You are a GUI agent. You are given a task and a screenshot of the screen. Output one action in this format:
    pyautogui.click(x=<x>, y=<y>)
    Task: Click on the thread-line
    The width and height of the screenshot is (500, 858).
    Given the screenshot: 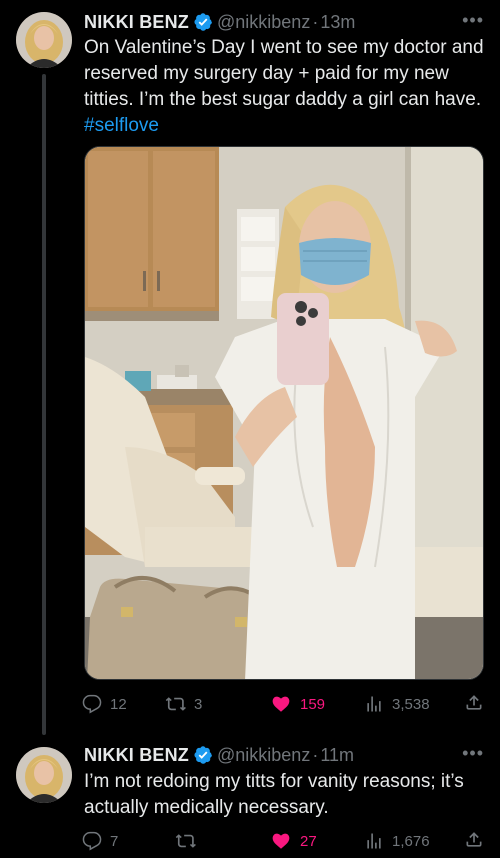 What is the action you would take?
    pyautogui.click(x=44, y=404)
    